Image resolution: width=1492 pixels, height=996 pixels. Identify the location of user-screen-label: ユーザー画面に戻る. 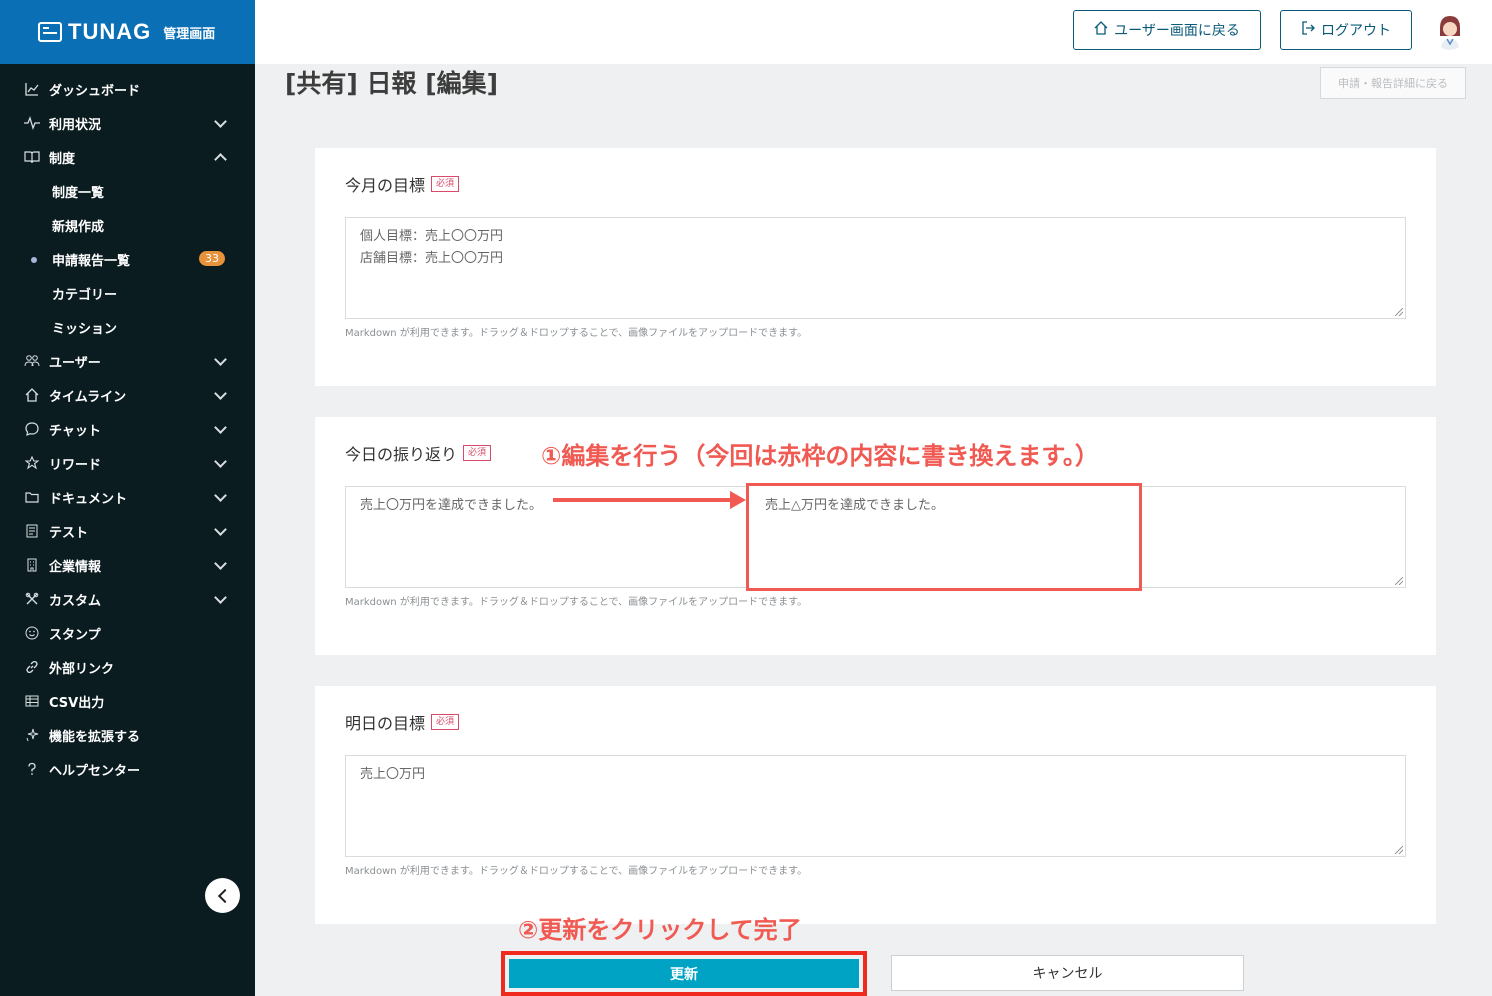
(1177, 31).